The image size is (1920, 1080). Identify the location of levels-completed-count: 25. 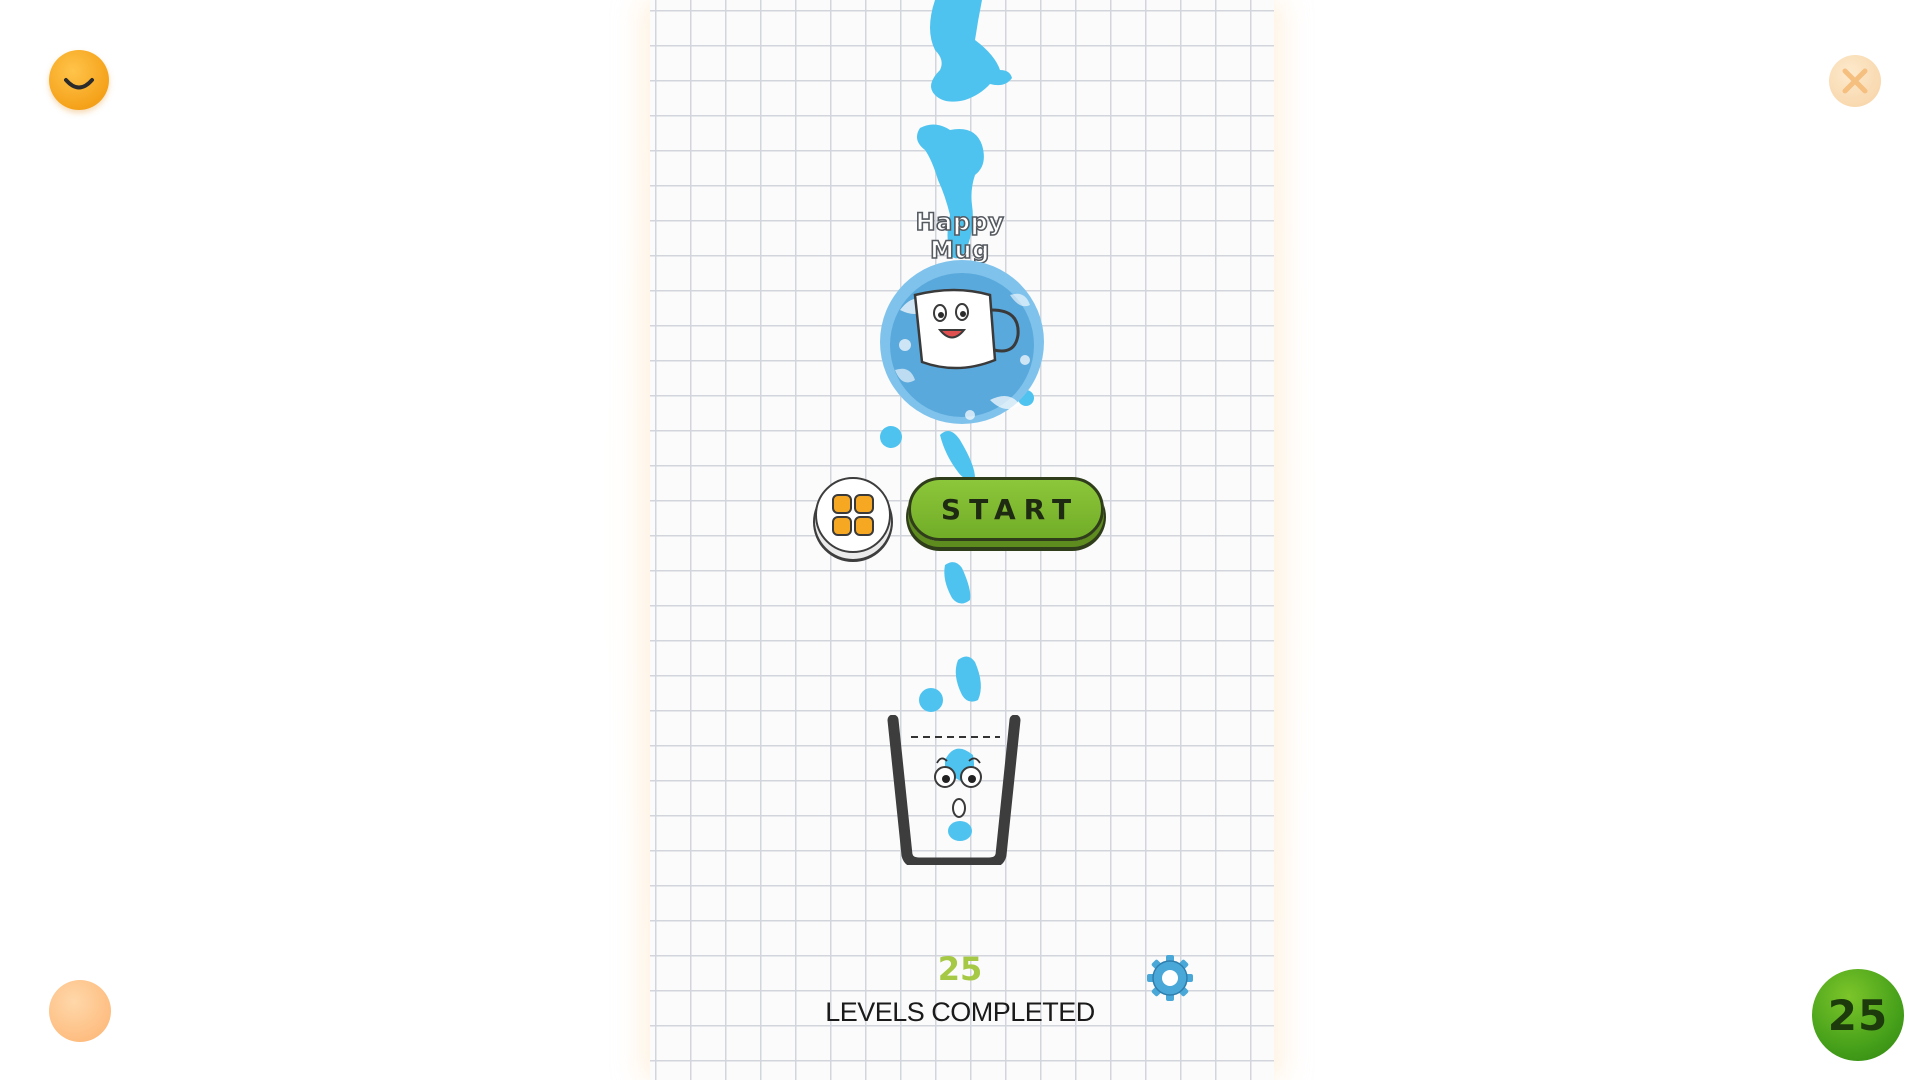
(960, 969).